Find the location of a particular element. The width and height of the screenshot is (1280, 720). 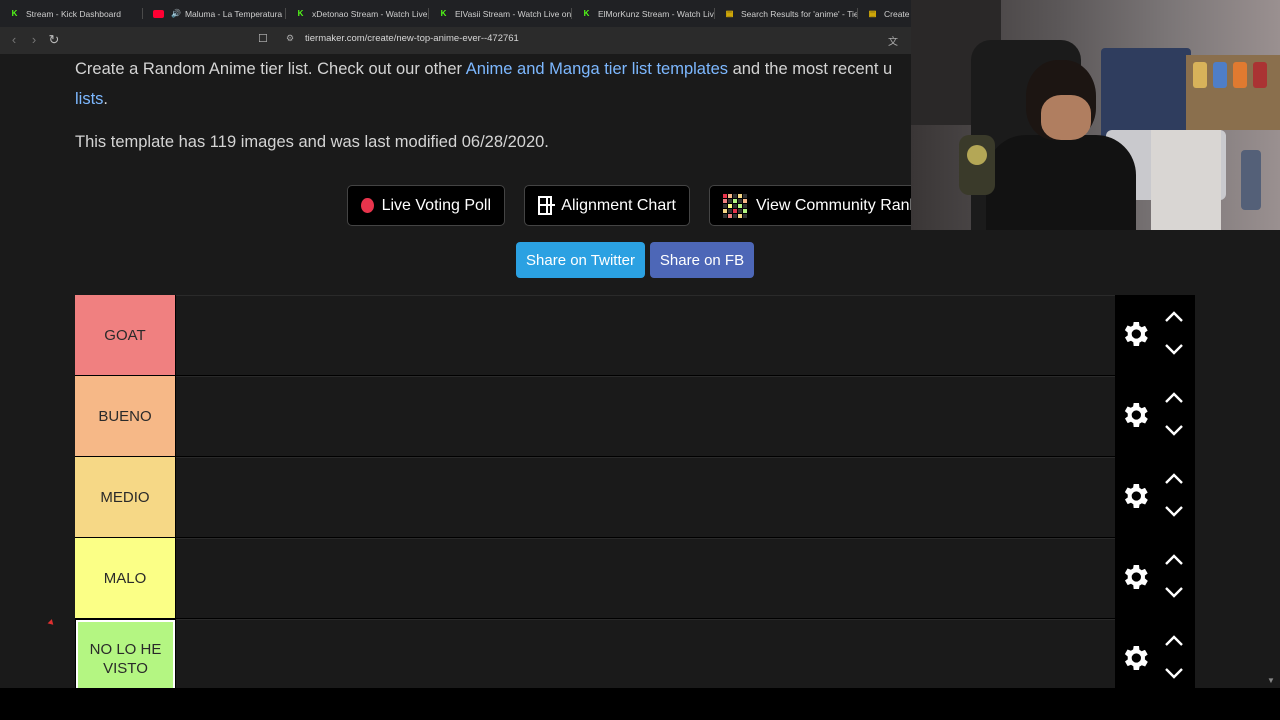

youtube-icon is located at coordinates (158, 13).